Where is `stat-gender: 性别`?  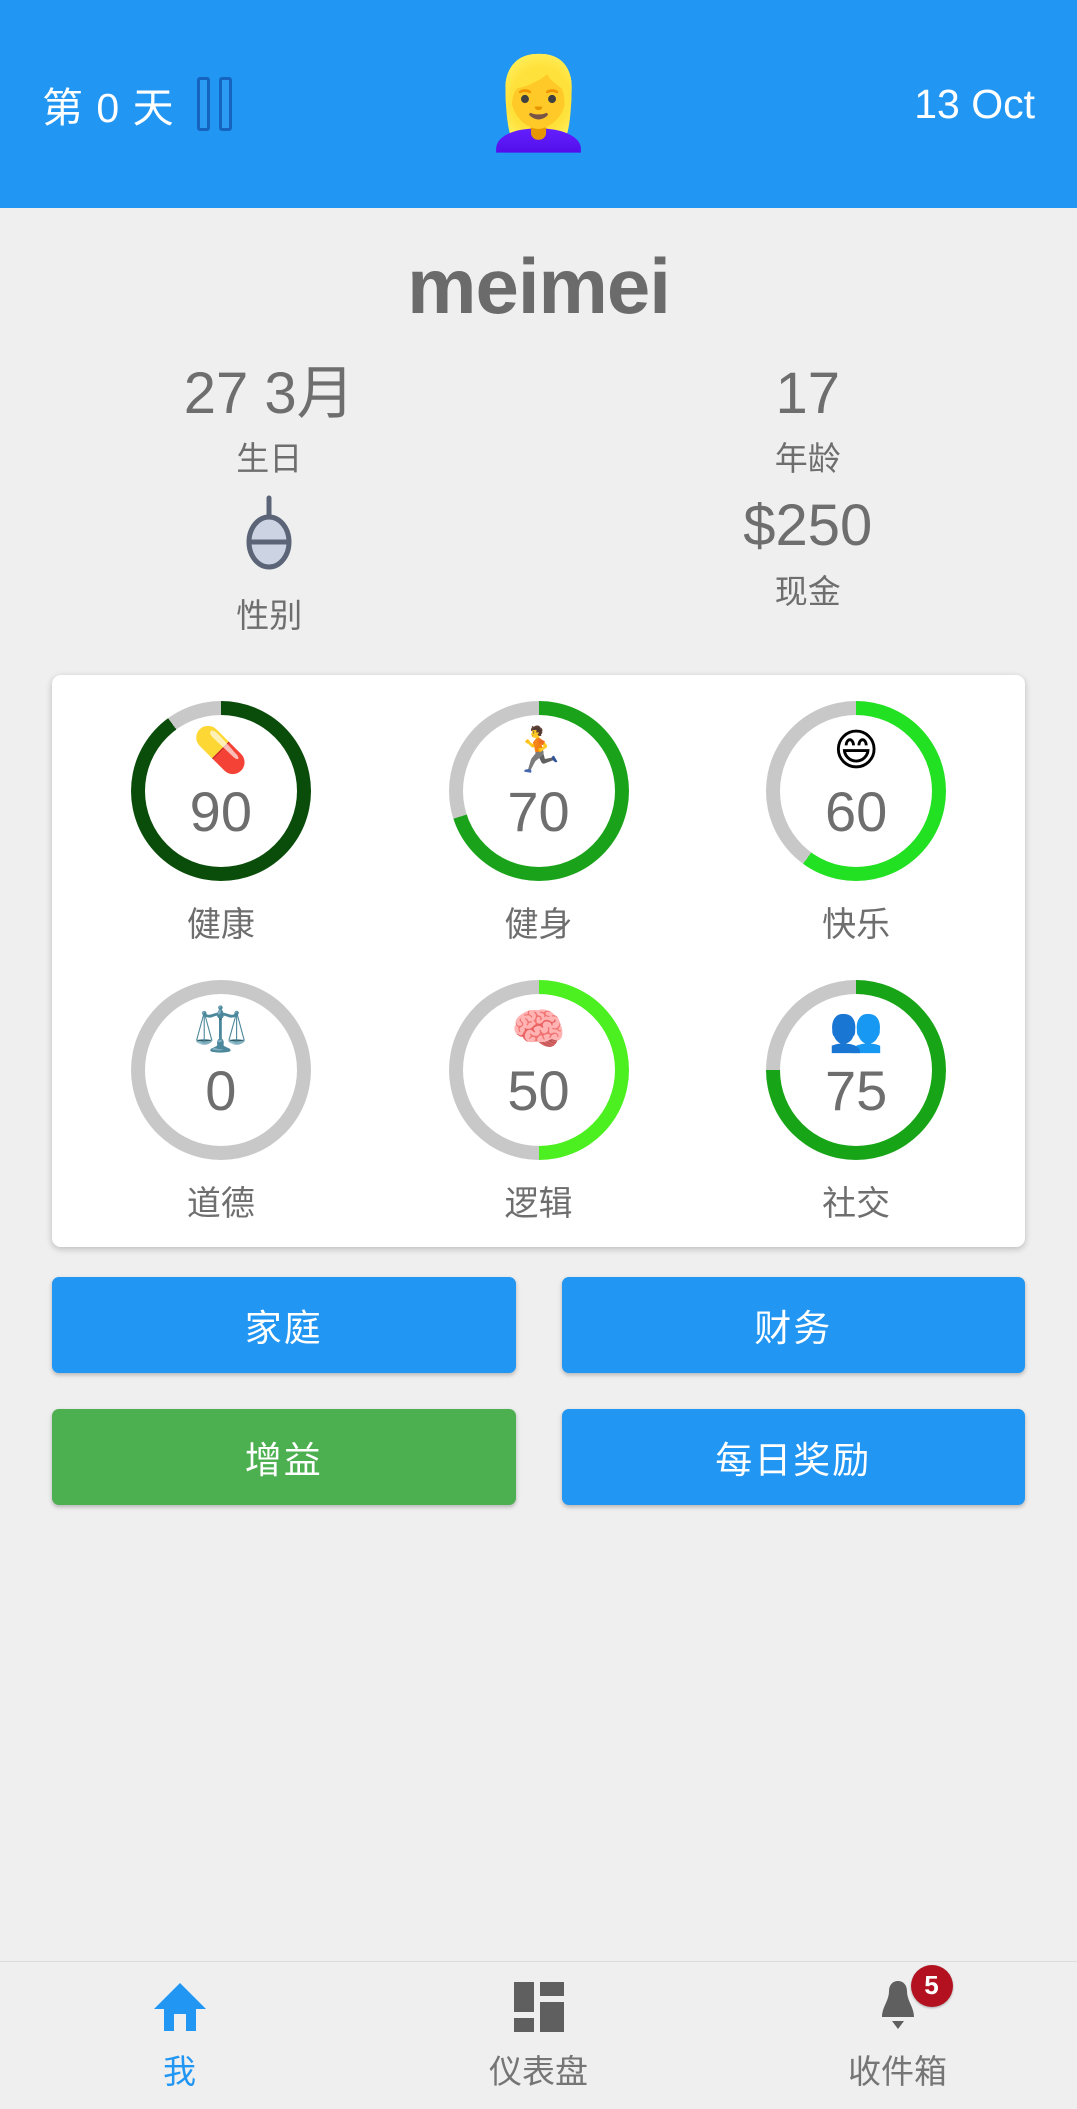 stat-gender: 性别 is located at coordinates (269, 568).